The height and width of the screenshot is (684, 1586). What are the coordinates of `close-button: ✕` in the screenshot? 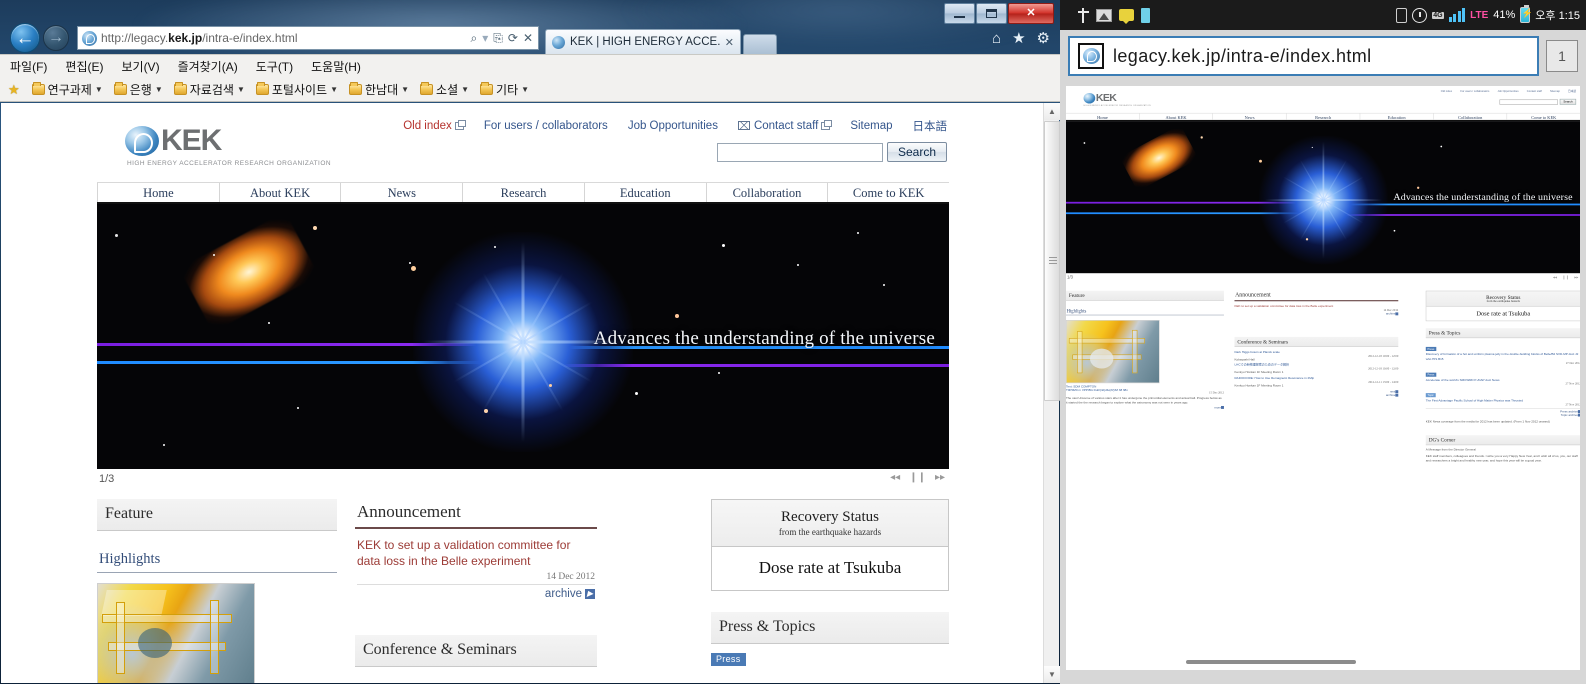 It's located at (1031, 13).